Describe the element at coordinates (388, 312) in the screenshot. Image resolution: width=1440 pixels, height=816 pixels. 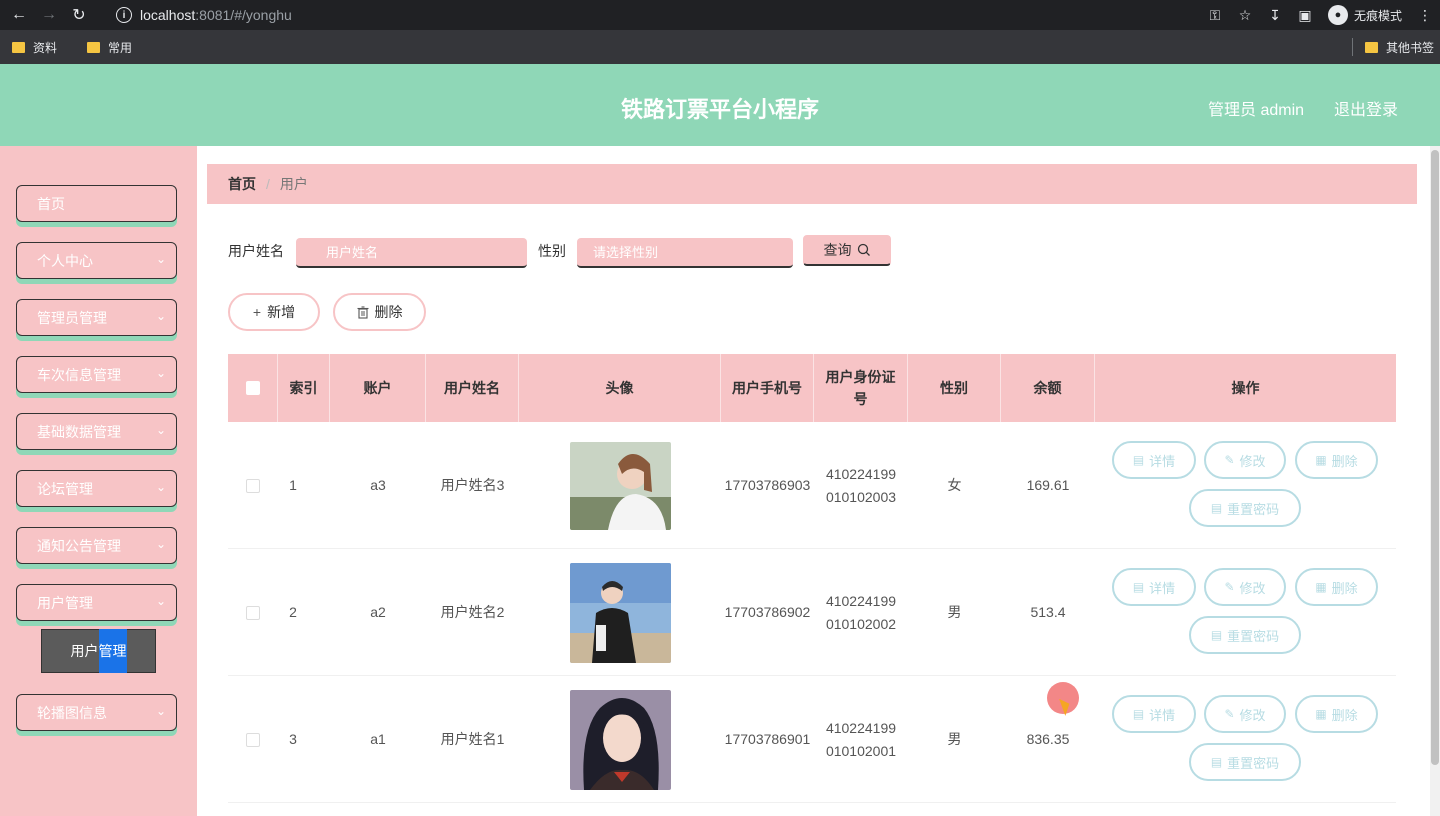
I see `bulk-delete-button-label: 删除` at that location.